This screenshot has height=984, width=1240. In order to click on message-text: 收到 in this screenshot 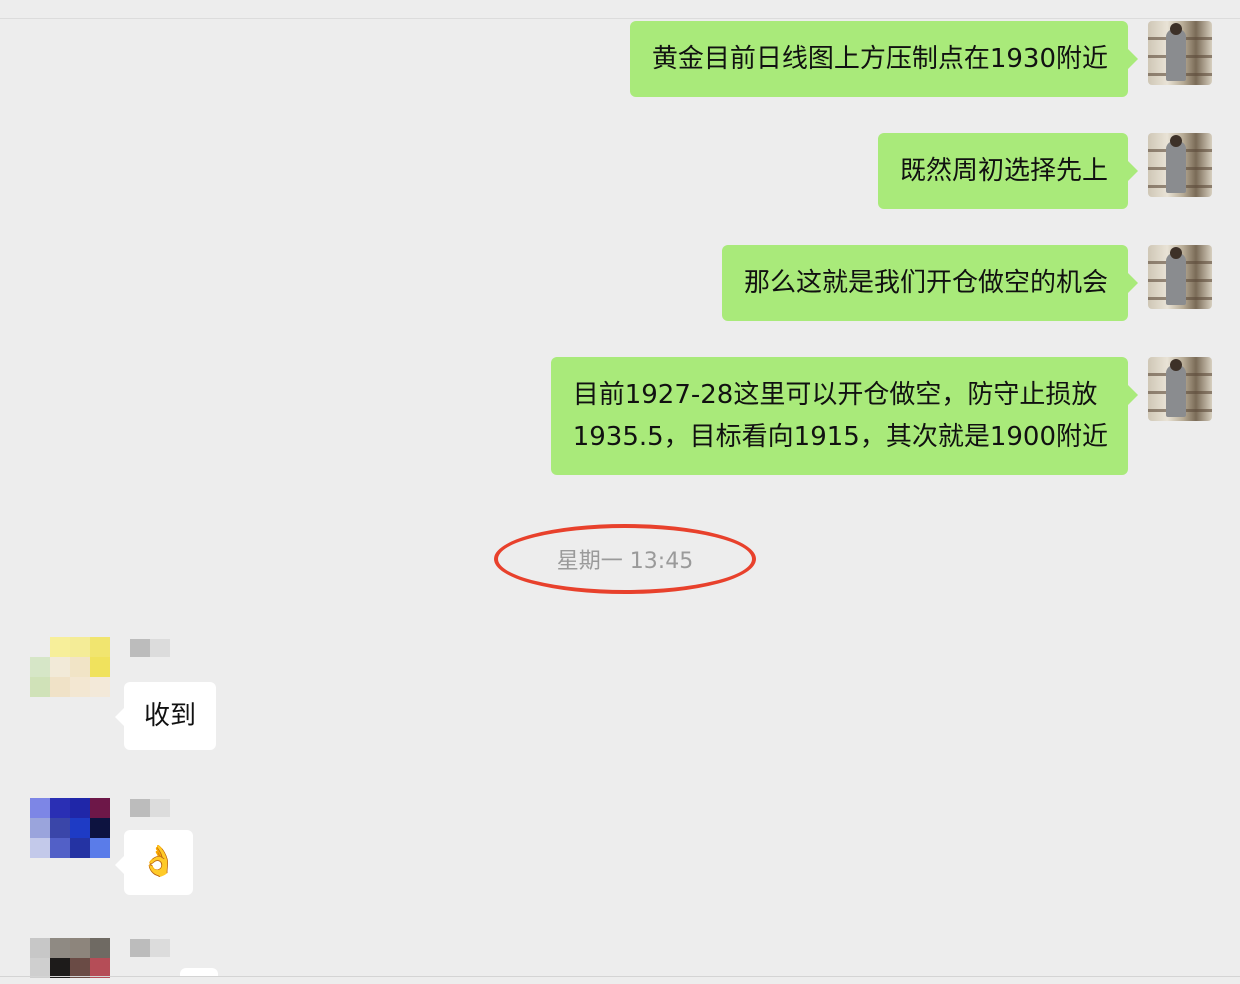, I will do `click(170, 716)`.